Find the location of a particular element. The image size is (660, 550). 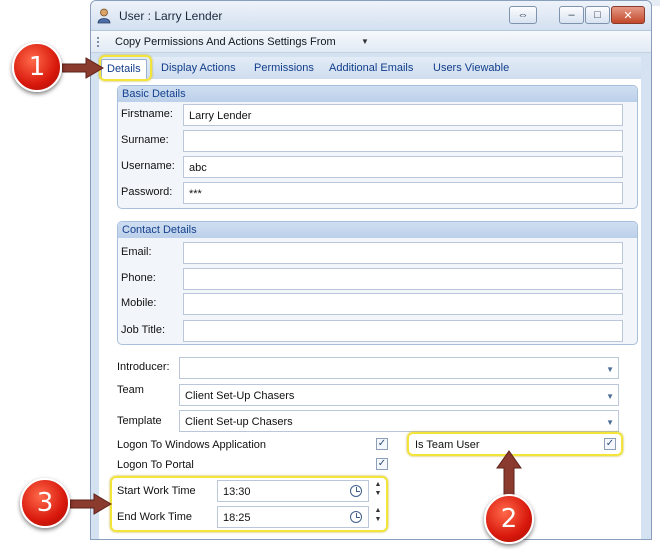

surname-field is located at coordinates (403, 141).